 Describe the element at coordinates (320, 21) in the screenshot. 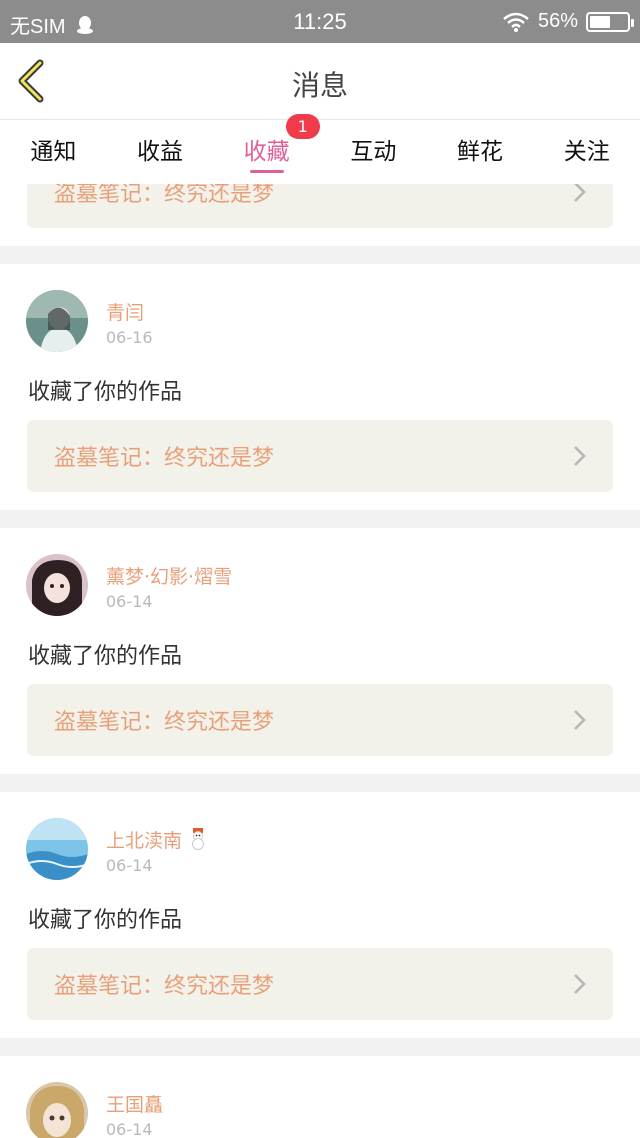

I see `status-bar: 无SIM 11:25 56%` at that location.